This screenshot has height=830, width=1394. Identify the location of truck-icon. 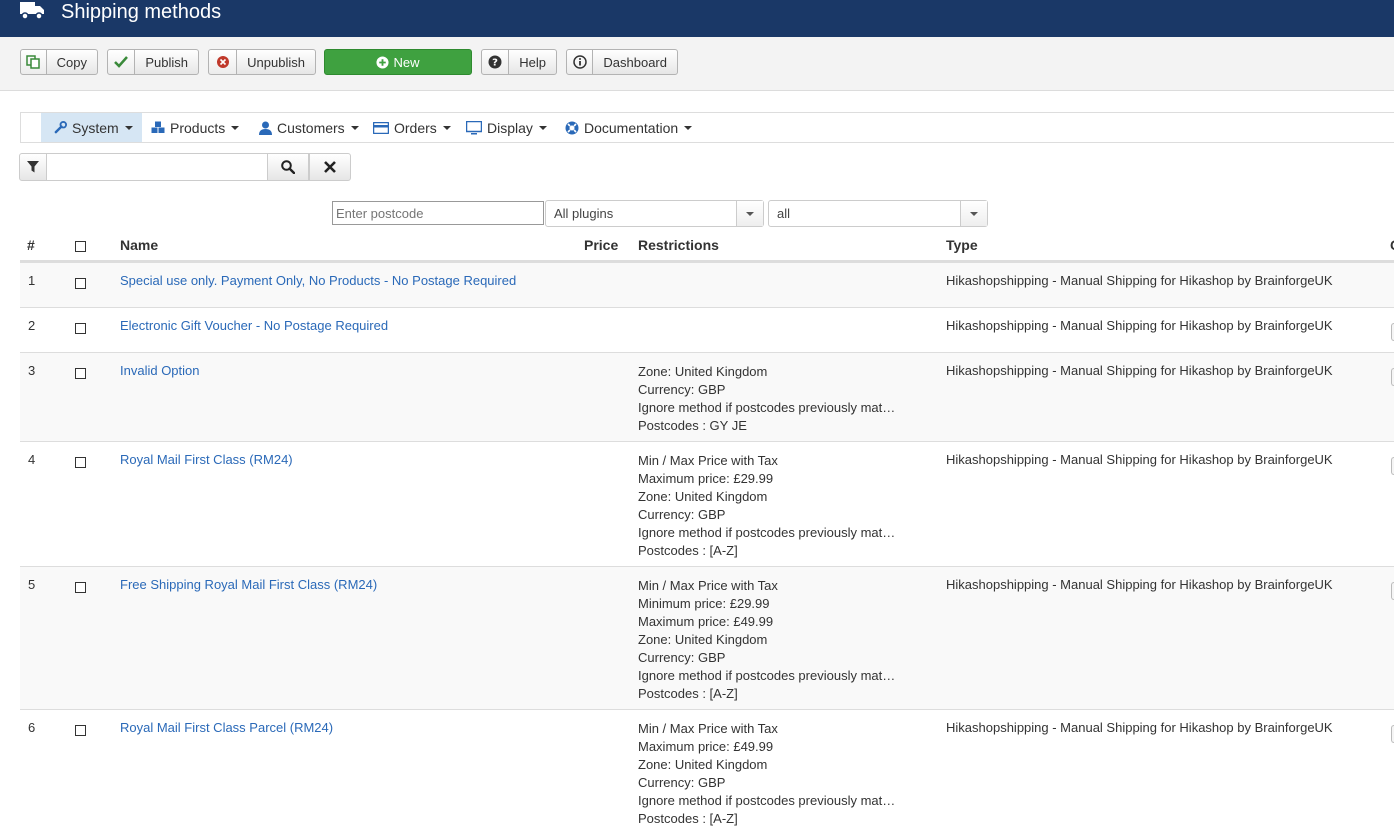
(33, 12).